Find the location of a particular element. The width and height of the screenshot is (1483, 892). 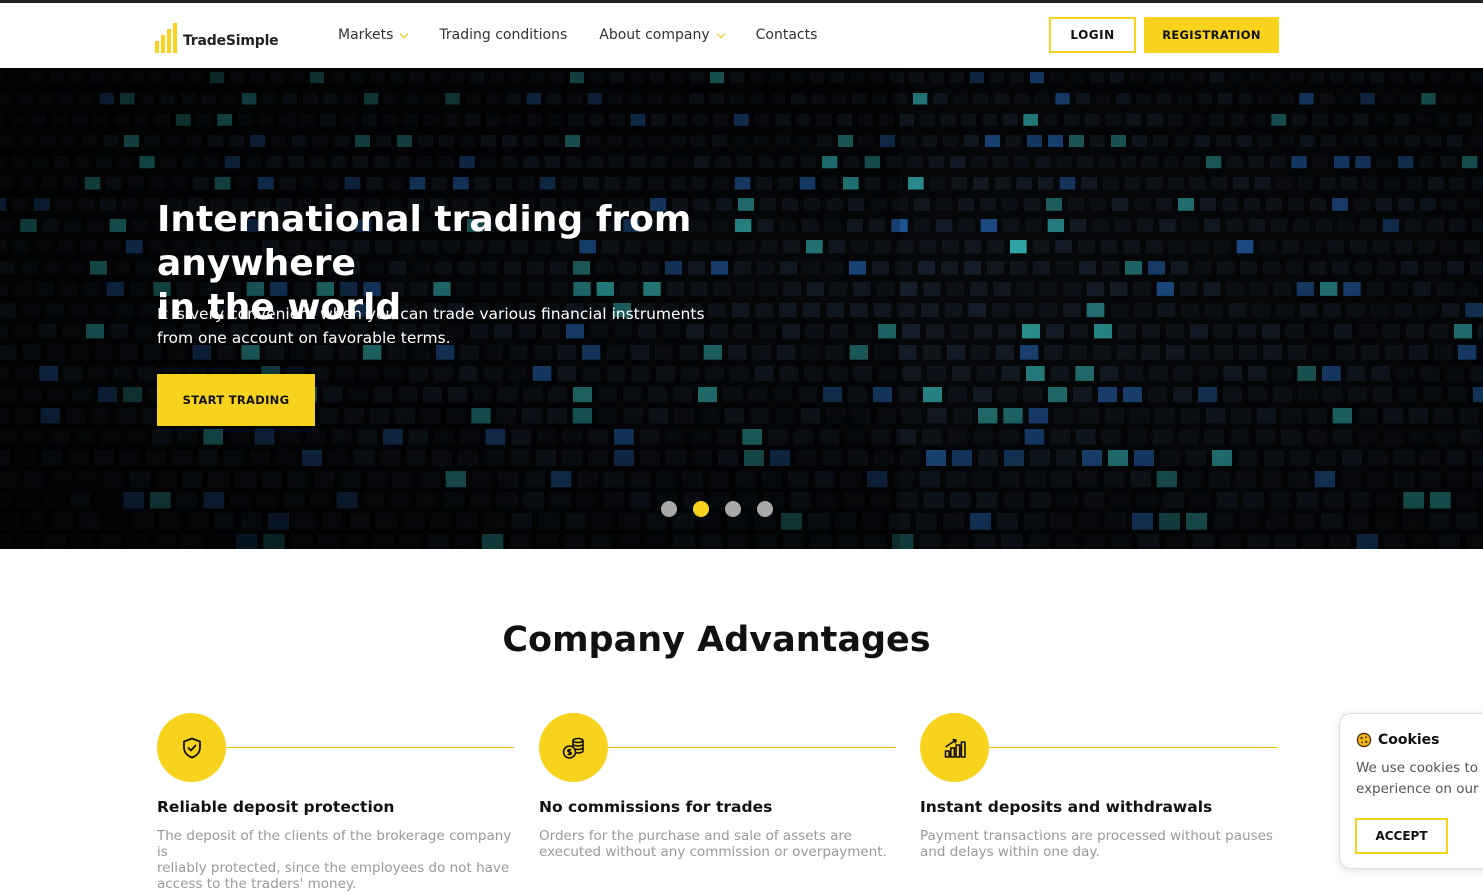

start-trading-button: START TRADING is located at coordinates (236, 400).